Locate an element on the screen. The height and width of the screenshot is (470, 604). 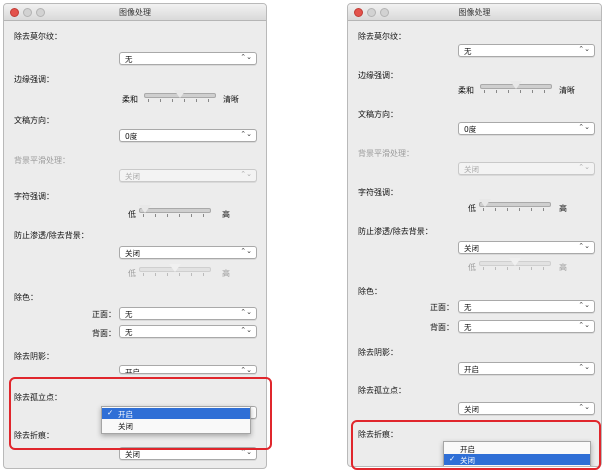
isolated-label: 除去孤立点： is located at coordinates (382, 390).